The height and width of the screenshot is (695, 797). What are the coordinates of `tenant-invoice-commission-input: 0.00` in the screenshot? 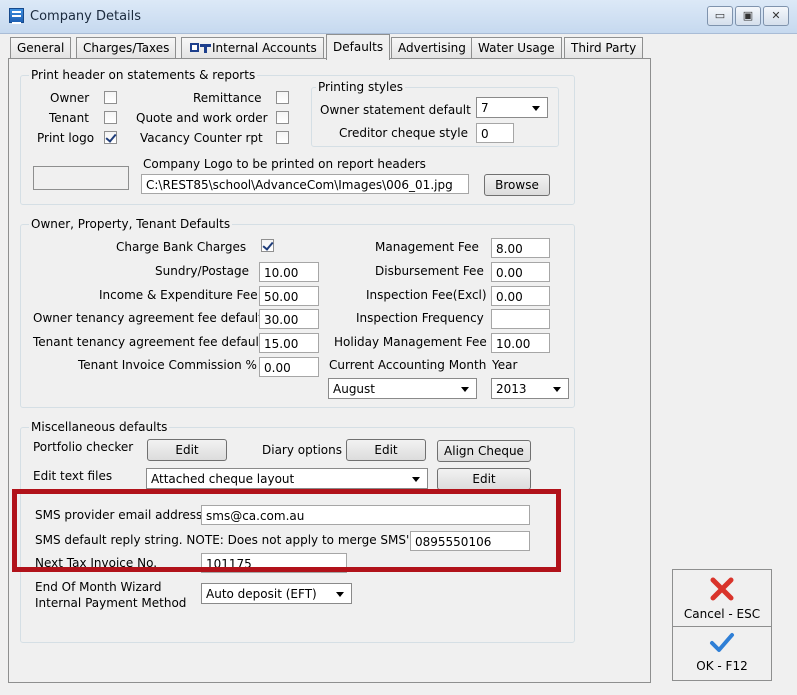 It's located at (289, 367).